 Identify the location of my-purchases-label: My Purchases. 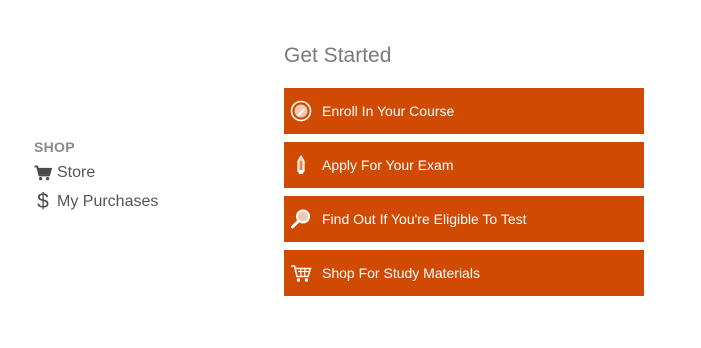
(108, 201).